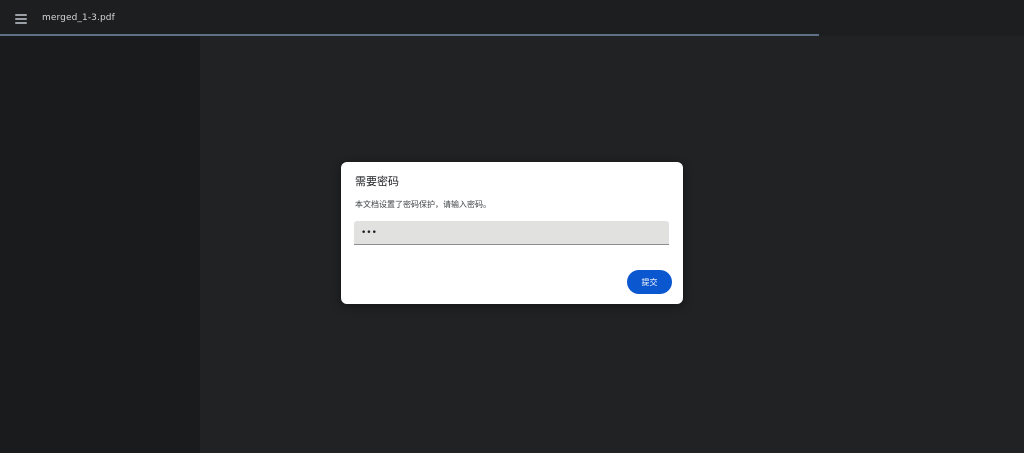 The width and height of the screenshot is (1024, 453). What do you see at coordinates (512, 18) in the screenshot?
I see `top-toolbar: merged_1-3.pdf` at bounding box center [512, 18].